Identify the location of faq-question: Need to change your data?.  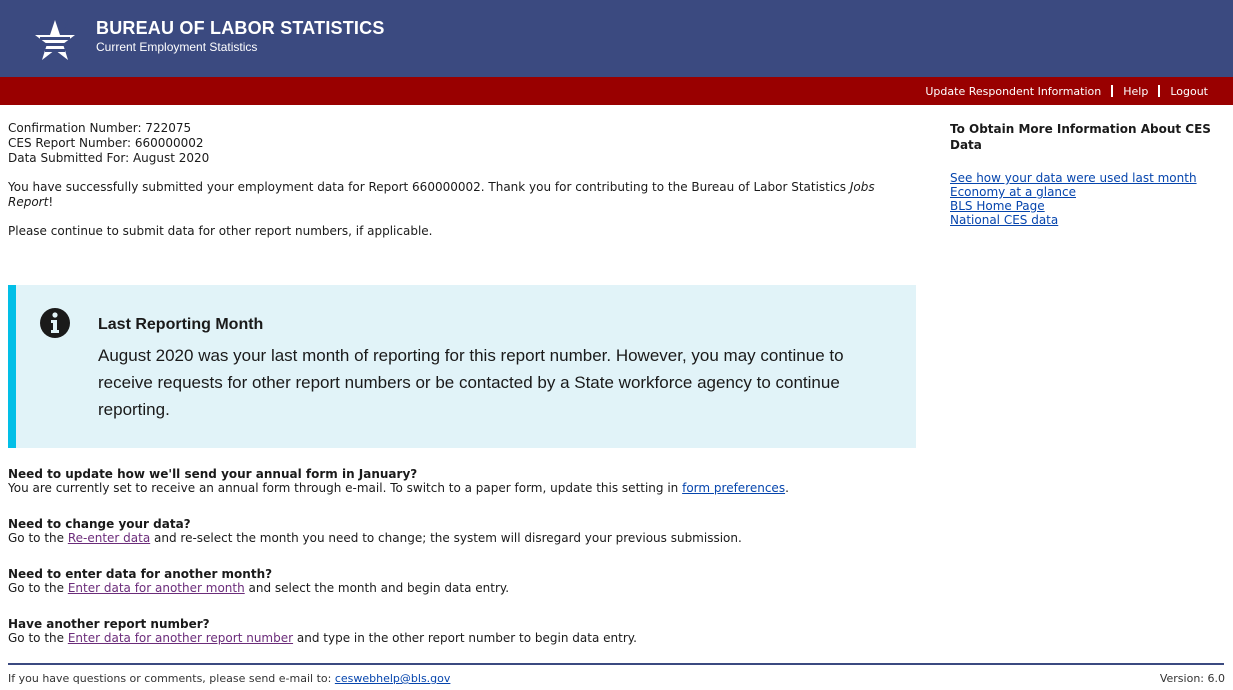
(99, 524).